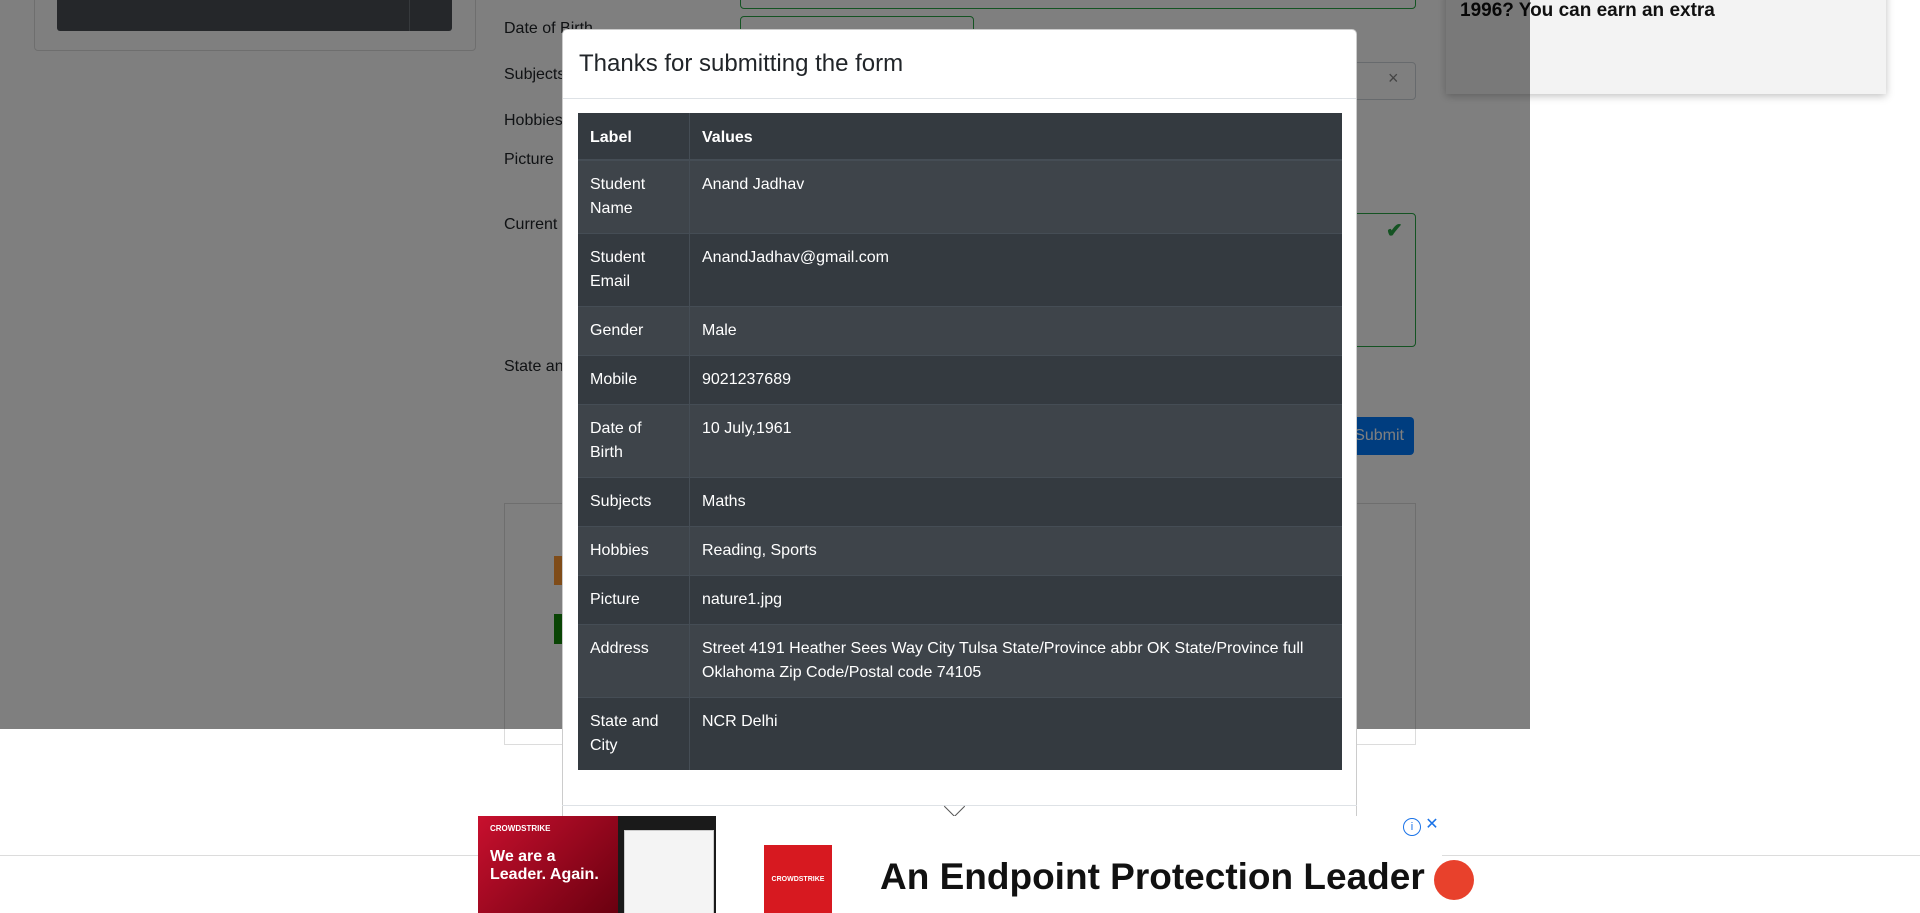  I want to click on modal-title: Thanks for submitting the form, so click(741, 63).